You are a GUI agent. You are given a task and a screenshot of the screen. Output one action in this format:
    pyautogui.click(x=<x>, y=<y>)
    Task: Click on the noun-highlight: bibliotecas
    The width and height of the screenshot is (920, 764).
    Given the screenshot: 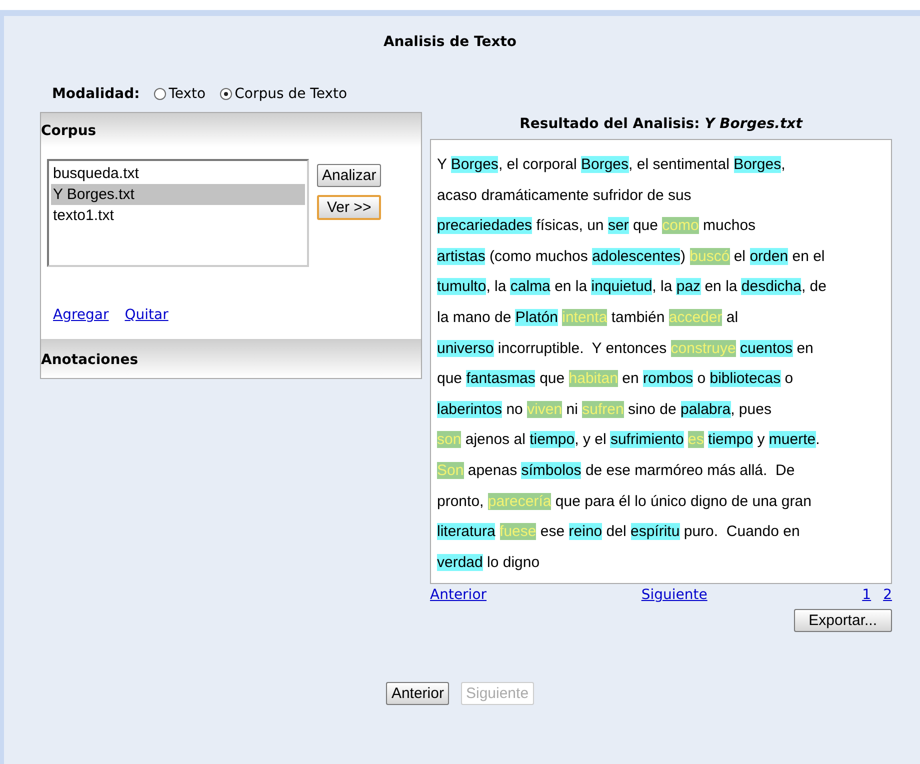 What is the action you would take?
    pyautogui.click(x=745, y=379)
    